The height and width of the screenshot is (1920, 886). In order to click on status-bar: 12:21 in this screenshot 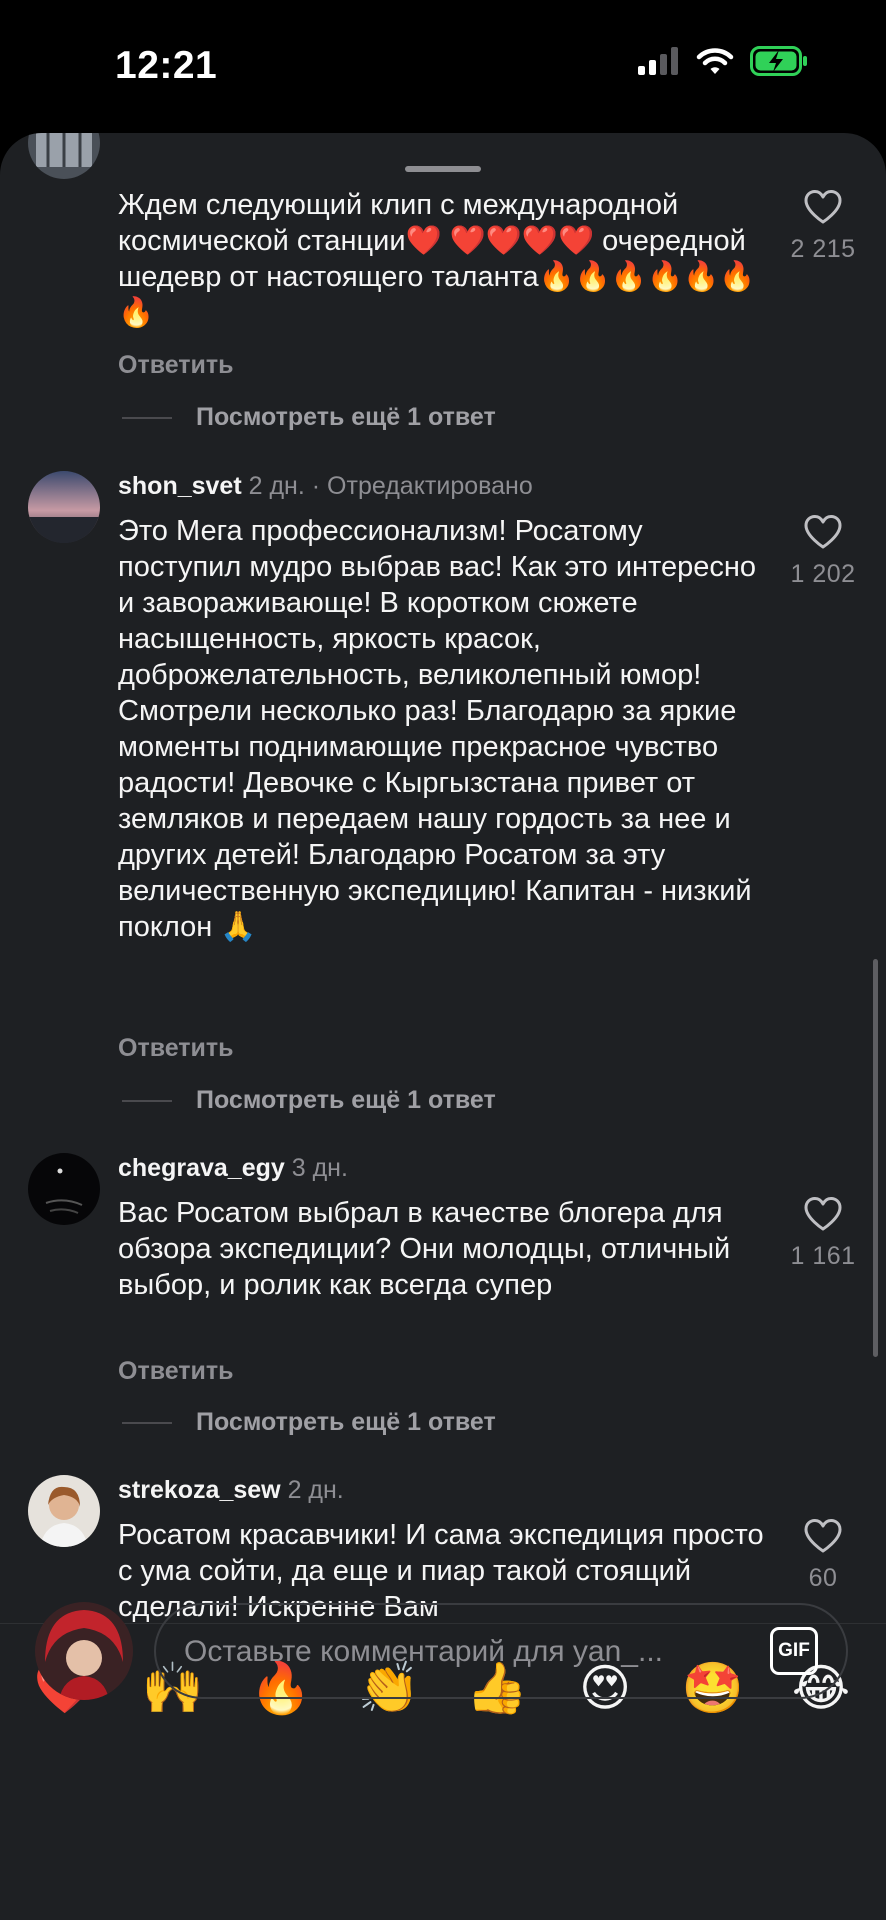, I will do `click(443, 65)`.